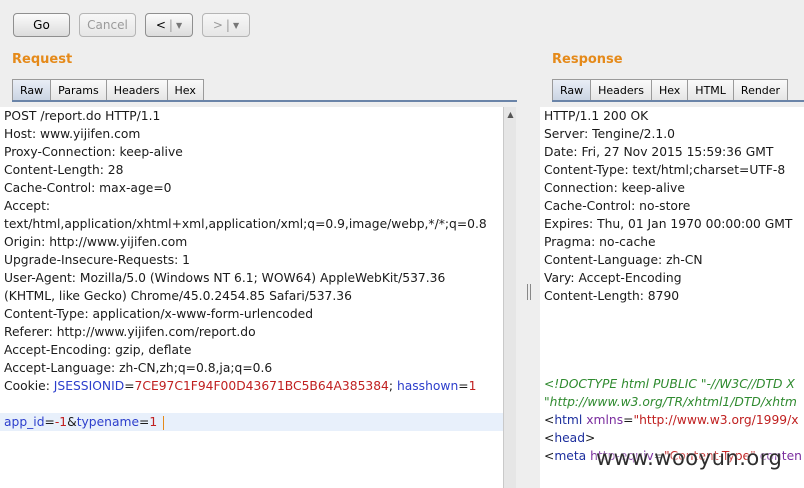 The height and width of the screenshot is (488, 804). What do you see at coordinates (600, 242) in the screenshot?
I see `response-line: Pragma: no-cache` at bounding box center [600, 242].